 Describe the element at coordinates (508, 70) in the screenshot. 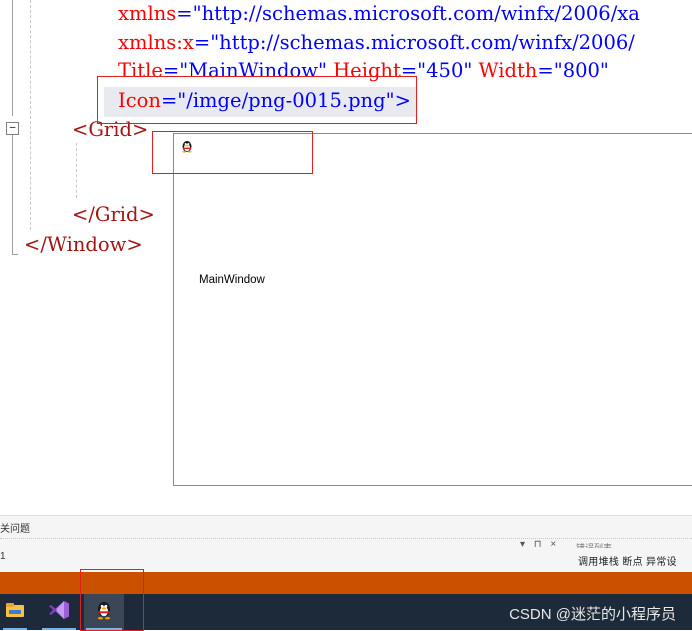

I see `attr-width: Width` at that location.